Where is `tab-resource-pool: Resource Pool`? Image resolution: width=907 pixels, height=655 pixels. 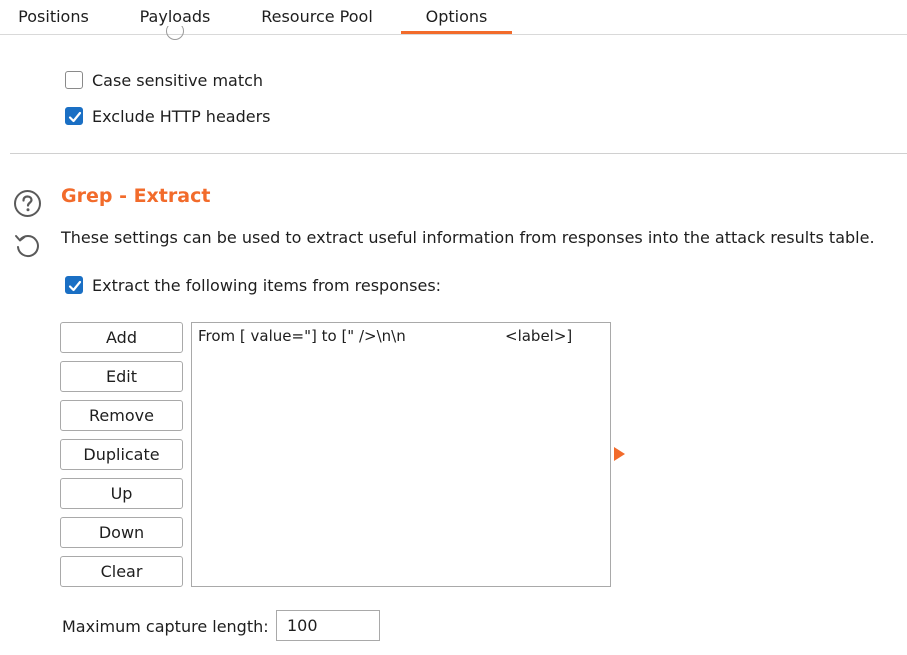
tab-resource-pool: Resource Pool is located at coordinates (317, 17).